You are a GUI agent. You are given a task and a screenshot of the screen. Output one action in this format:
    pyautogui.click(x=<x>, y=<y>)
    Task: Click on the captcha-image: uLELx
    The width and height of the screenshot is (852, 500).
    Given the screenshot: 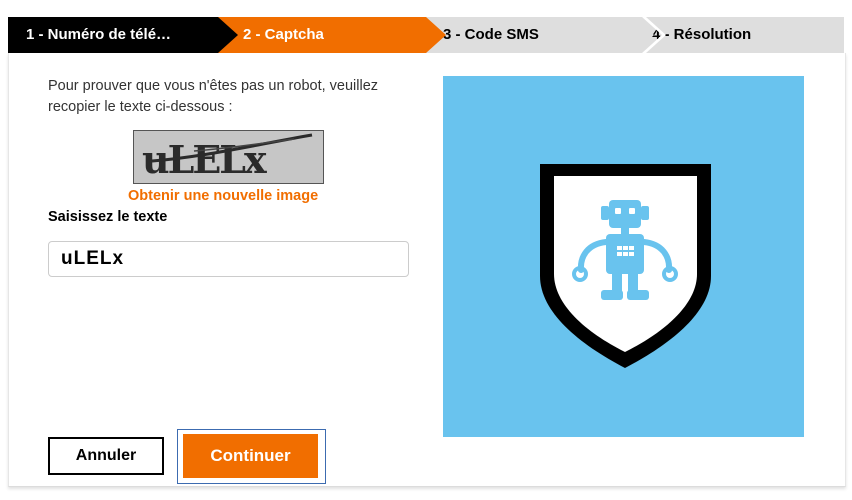 What is the action you would take?
    pyautogui.click(x=228, y=157)
    